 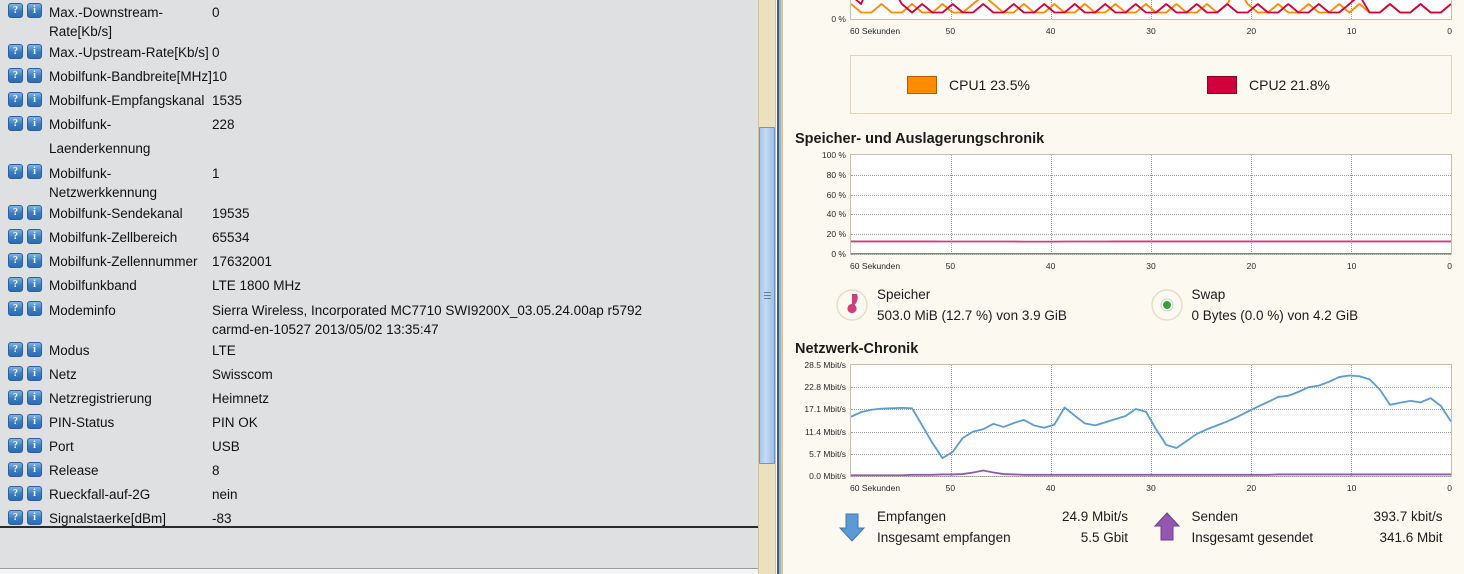 What do you see at coordinates (827, 453) in the screenshot?
I see `y-axis-tick-label: 5.7 Mbit/s` at bounding box center [827, 453].